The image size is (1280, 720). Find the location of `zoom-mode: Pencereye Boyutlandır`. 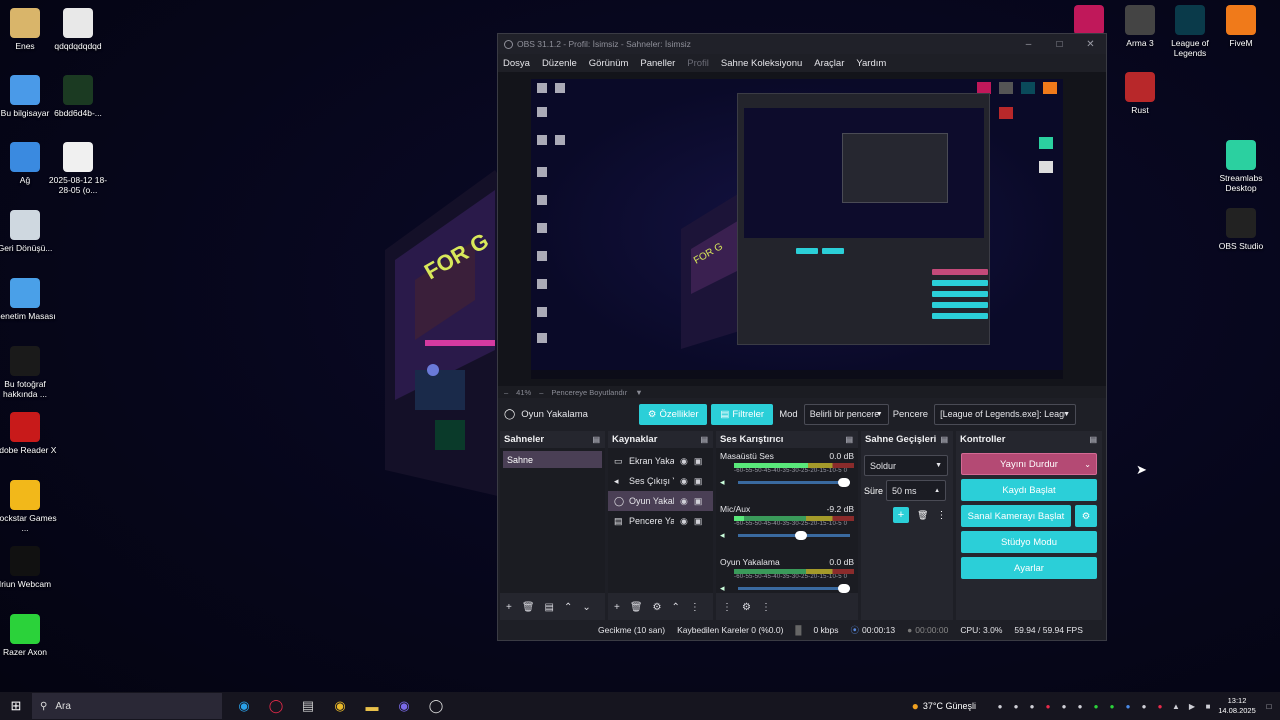

zoom-mode: Pencereye Boyutlandır is located at coordinates (589, 392).